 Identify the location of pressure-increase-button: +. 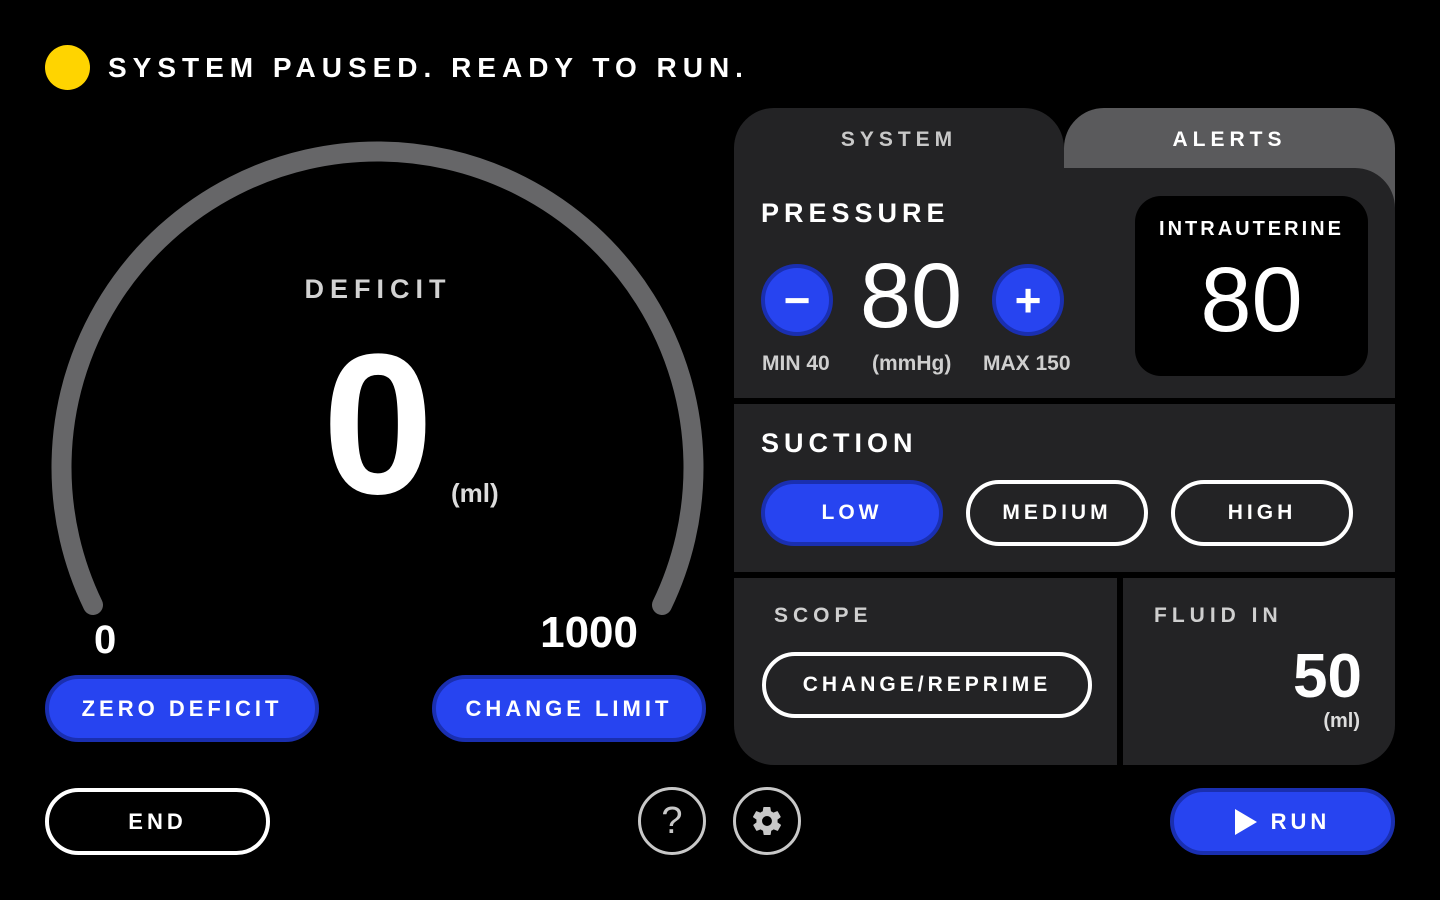
(1028, 300).